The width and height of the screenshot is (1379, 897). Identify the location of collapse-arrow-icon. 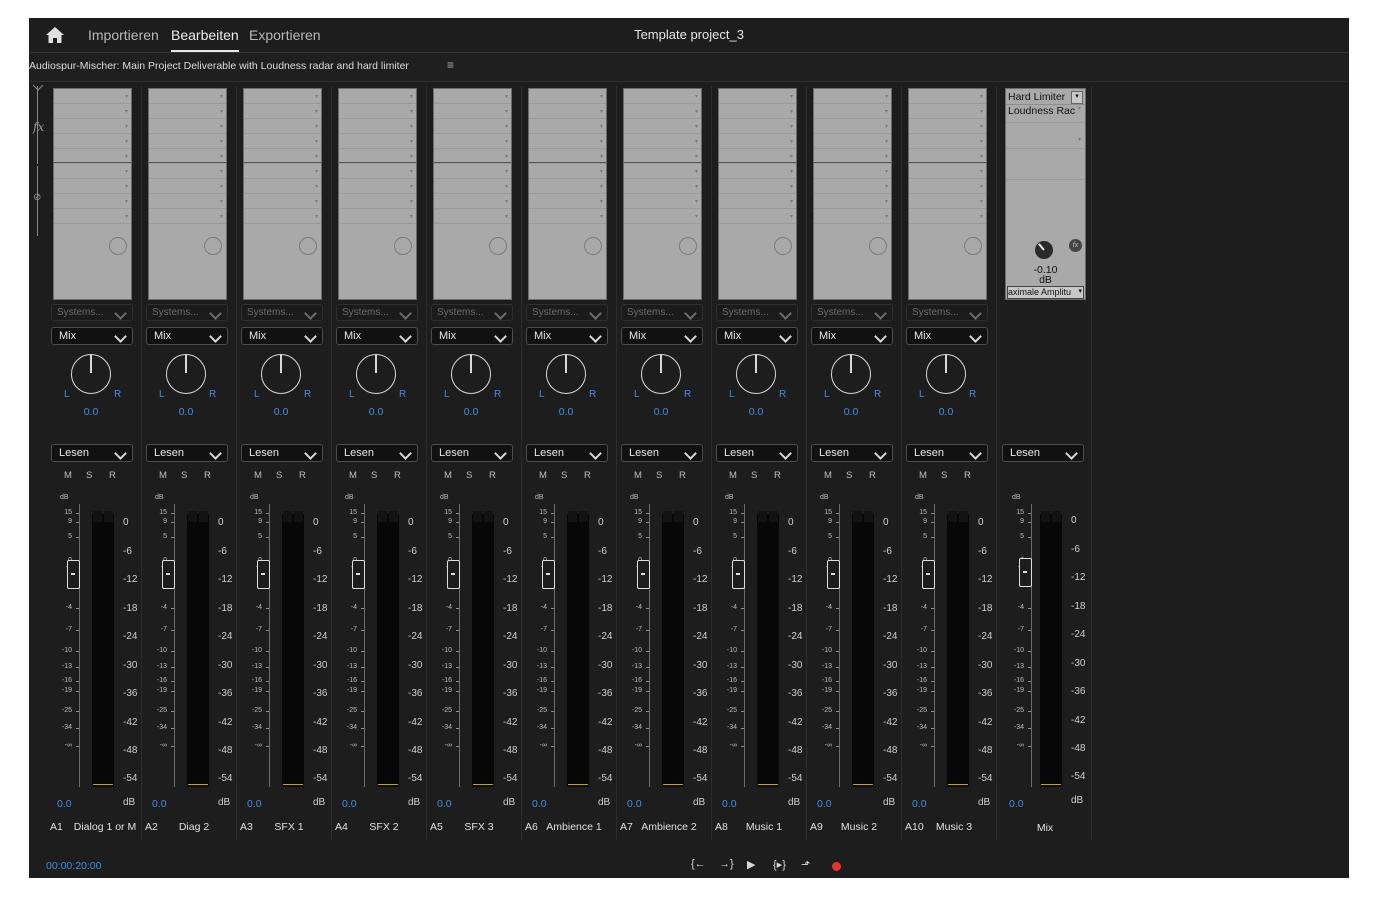
(38, 88).